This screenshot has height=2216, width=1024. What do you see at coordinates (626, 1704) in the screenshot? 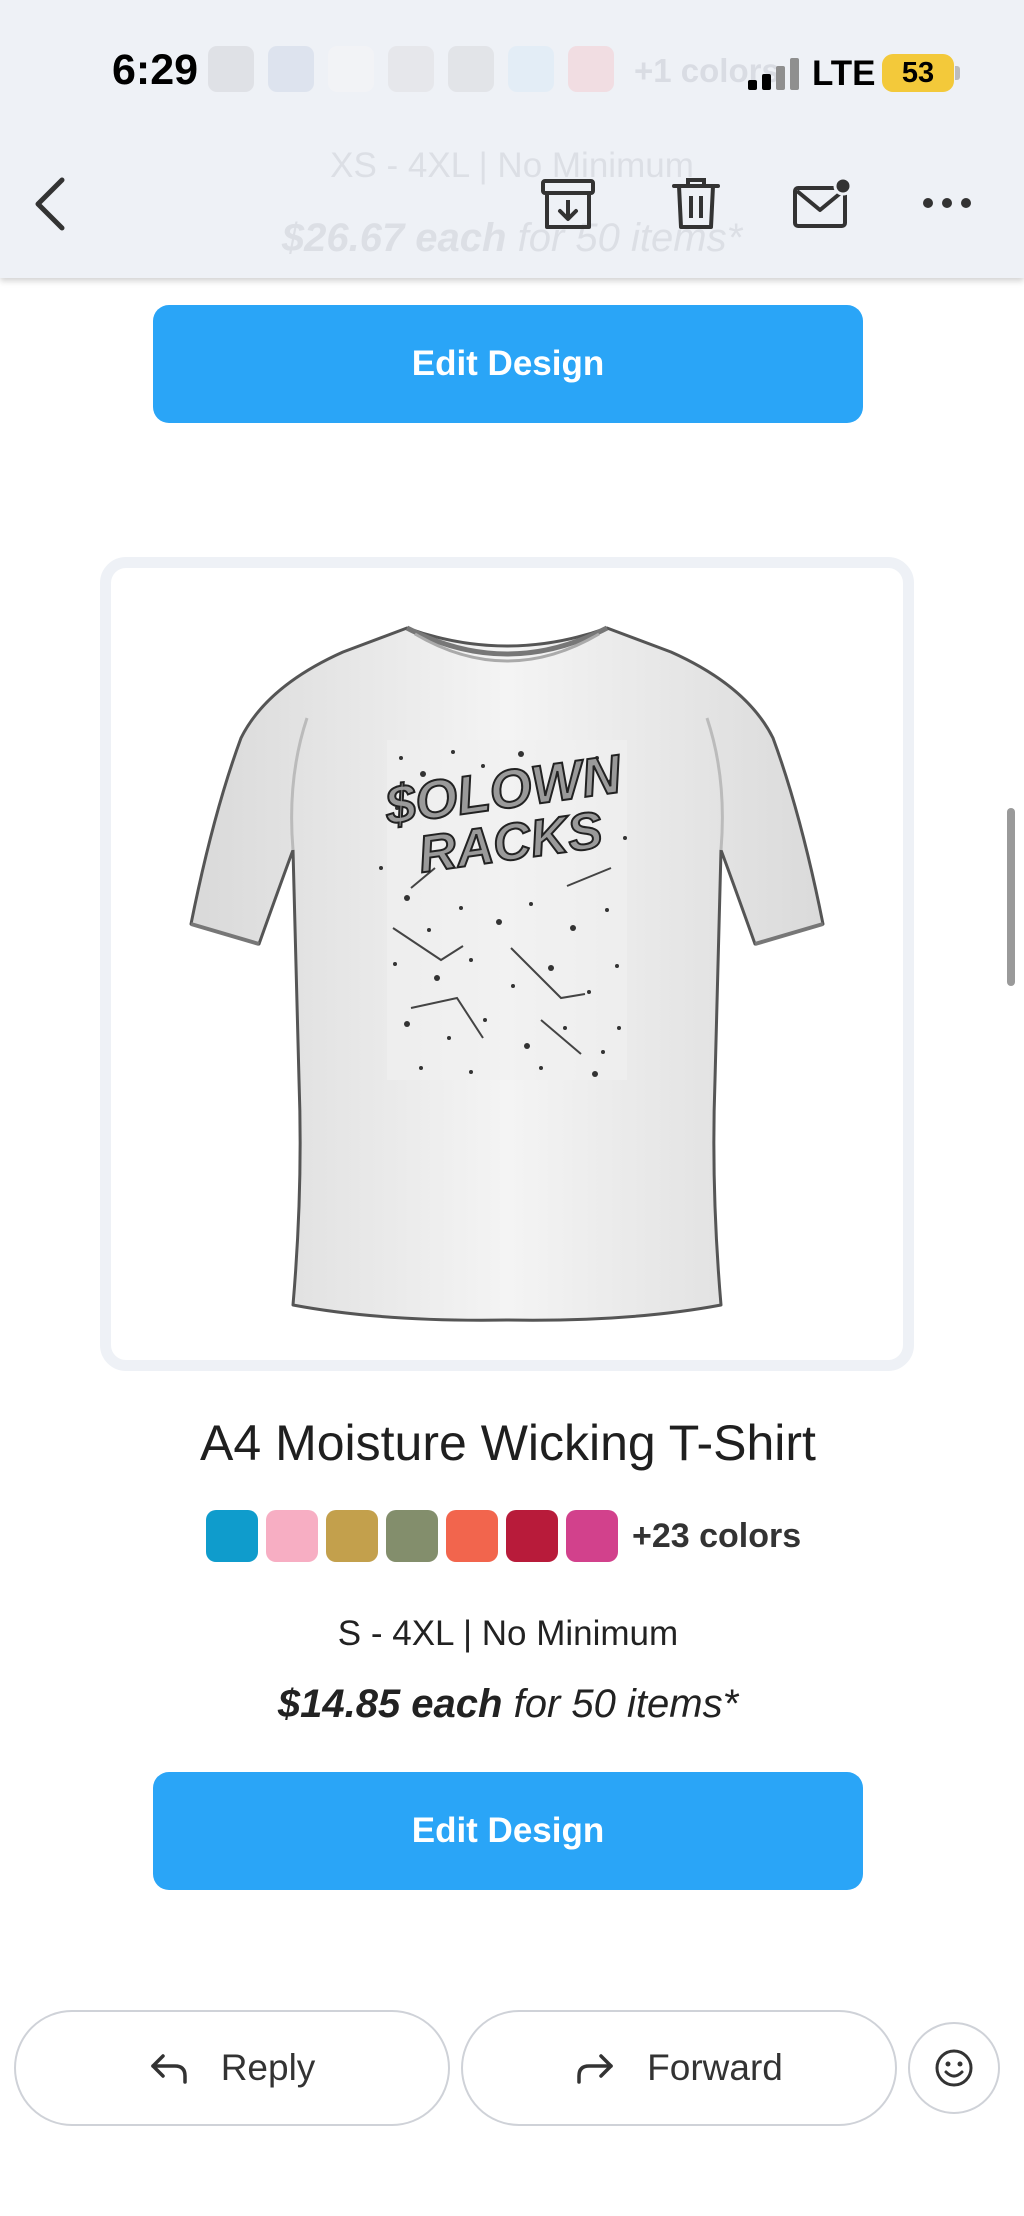
I see `price-suffix: for 50 items*` at bounding box center [626, 1704].